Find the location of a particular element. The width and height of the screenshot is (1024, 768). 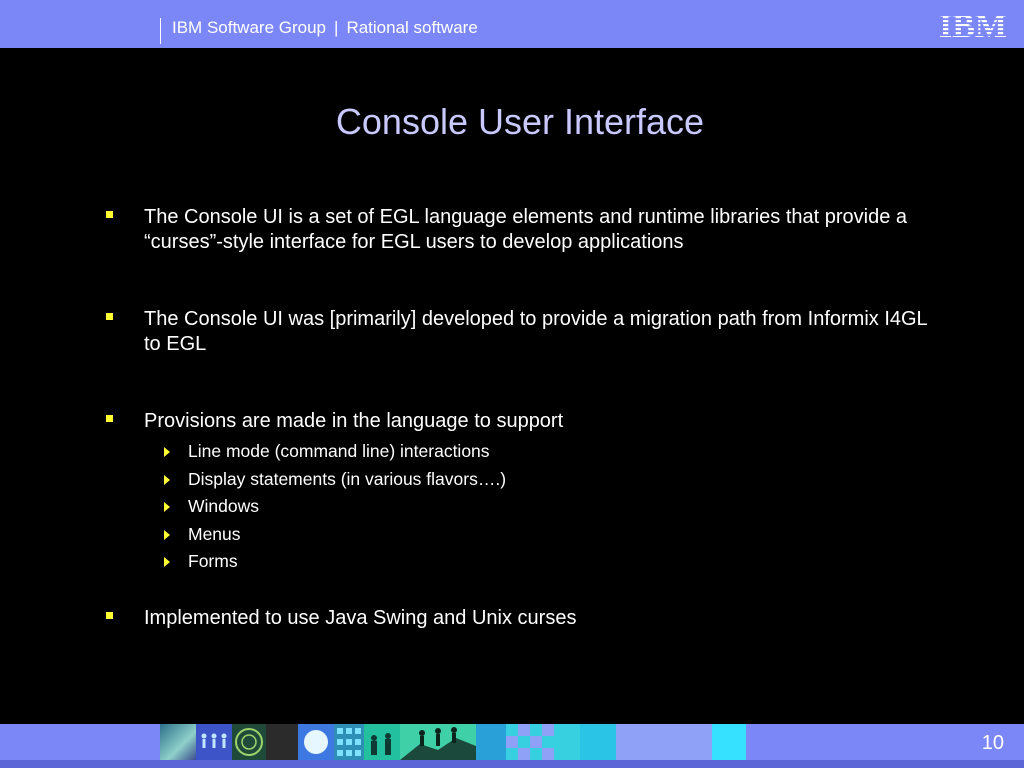

mosaic-tile-climbers-icon is located at coordinates (438, 742).